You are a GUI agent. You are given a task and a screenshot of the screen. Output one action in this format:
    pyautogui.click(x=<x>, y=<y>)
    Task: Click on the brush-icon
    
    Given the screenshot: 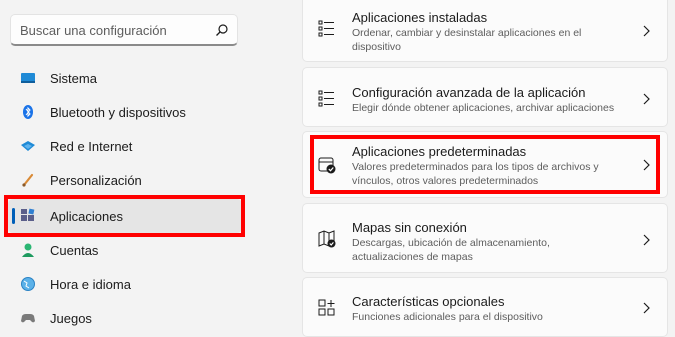 What is the action you would take?
    pyautogui.click(x=28, y=180)
    